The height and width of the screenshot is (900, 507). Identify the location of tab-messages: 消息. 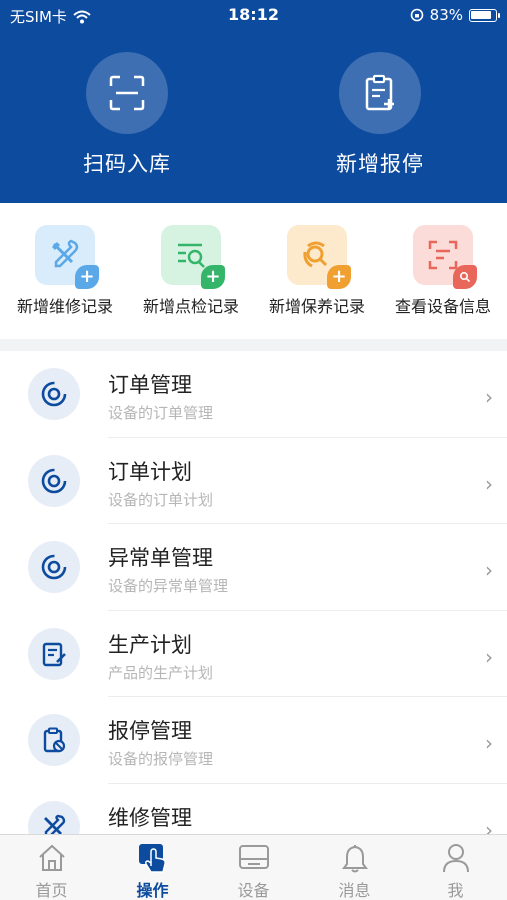
(354, 870).